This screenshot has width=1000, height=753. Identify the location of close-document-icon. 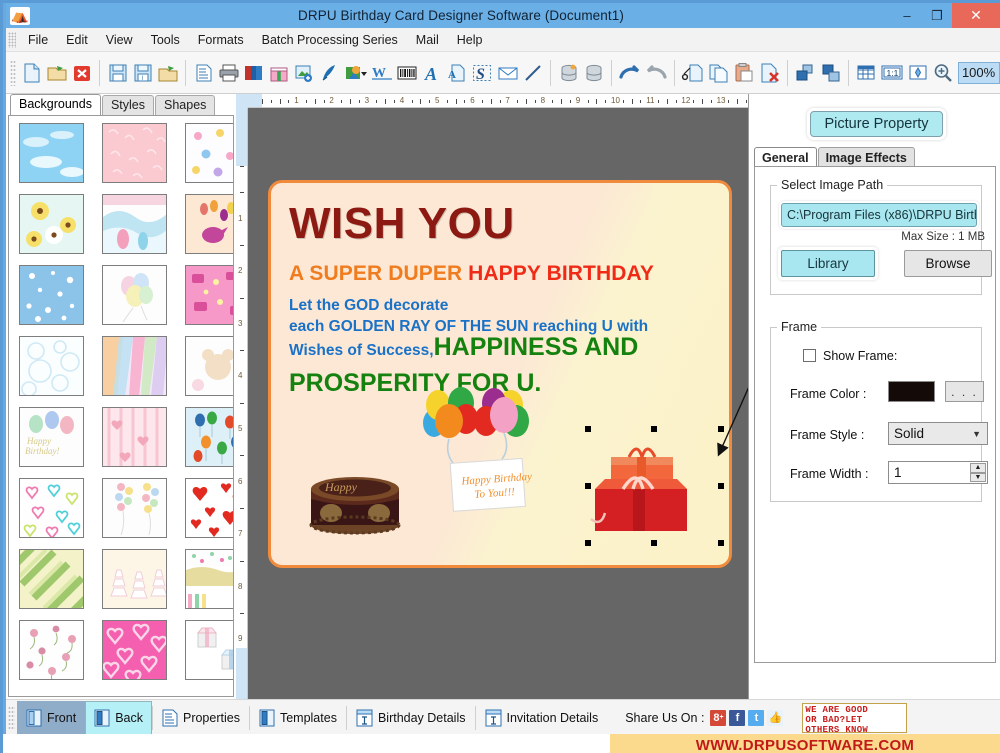
(81, 73).